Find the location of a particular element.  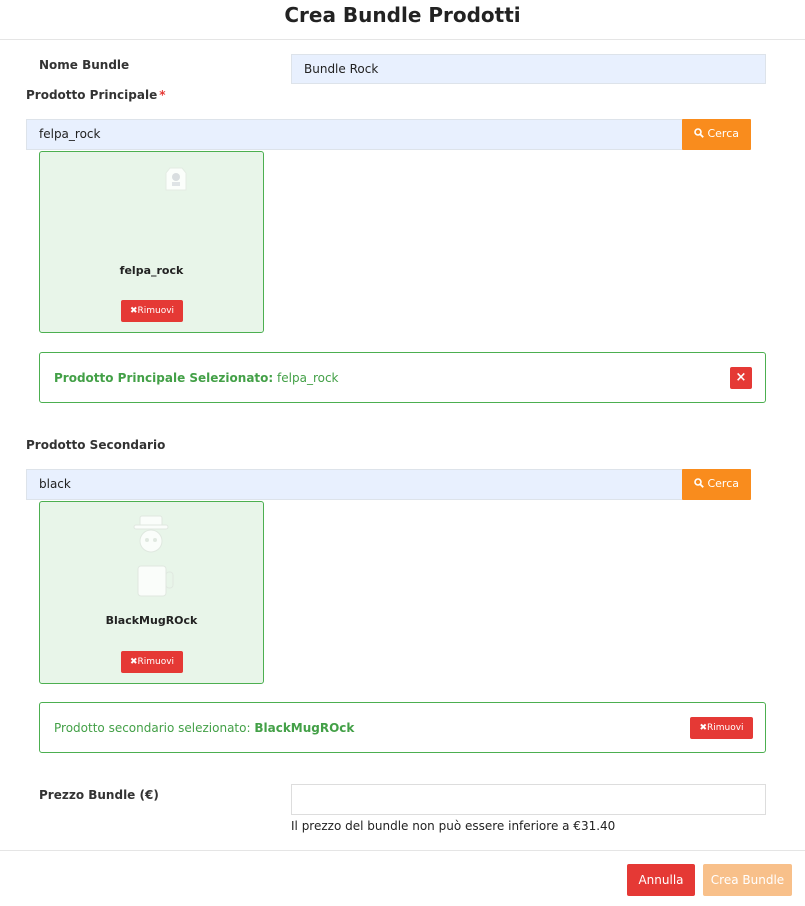

create-bundle-button: Crea Bundle is located at coordinates (747, 880).